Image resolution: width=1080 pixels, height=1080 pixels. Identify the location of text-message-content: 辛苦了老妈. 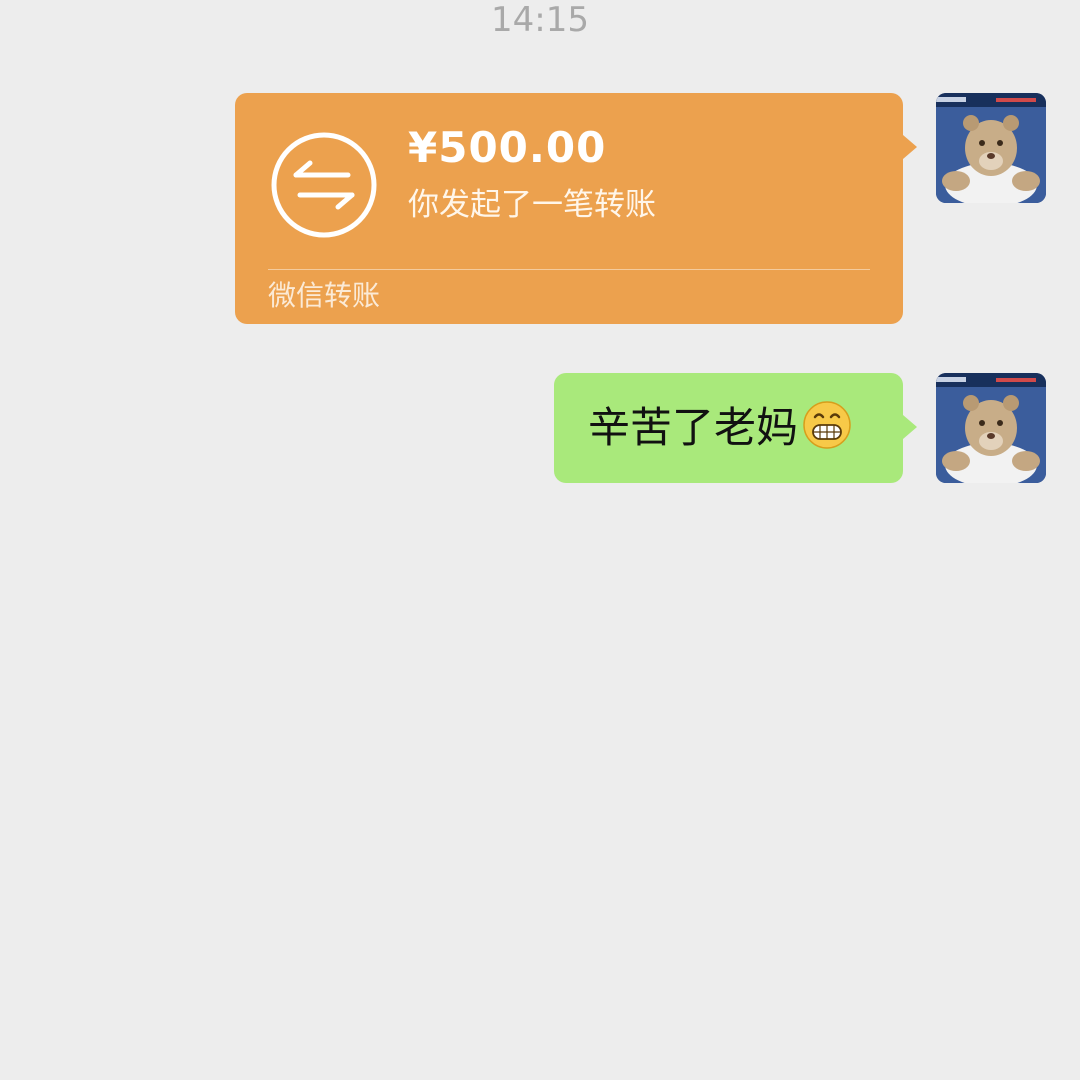
(720, 428).